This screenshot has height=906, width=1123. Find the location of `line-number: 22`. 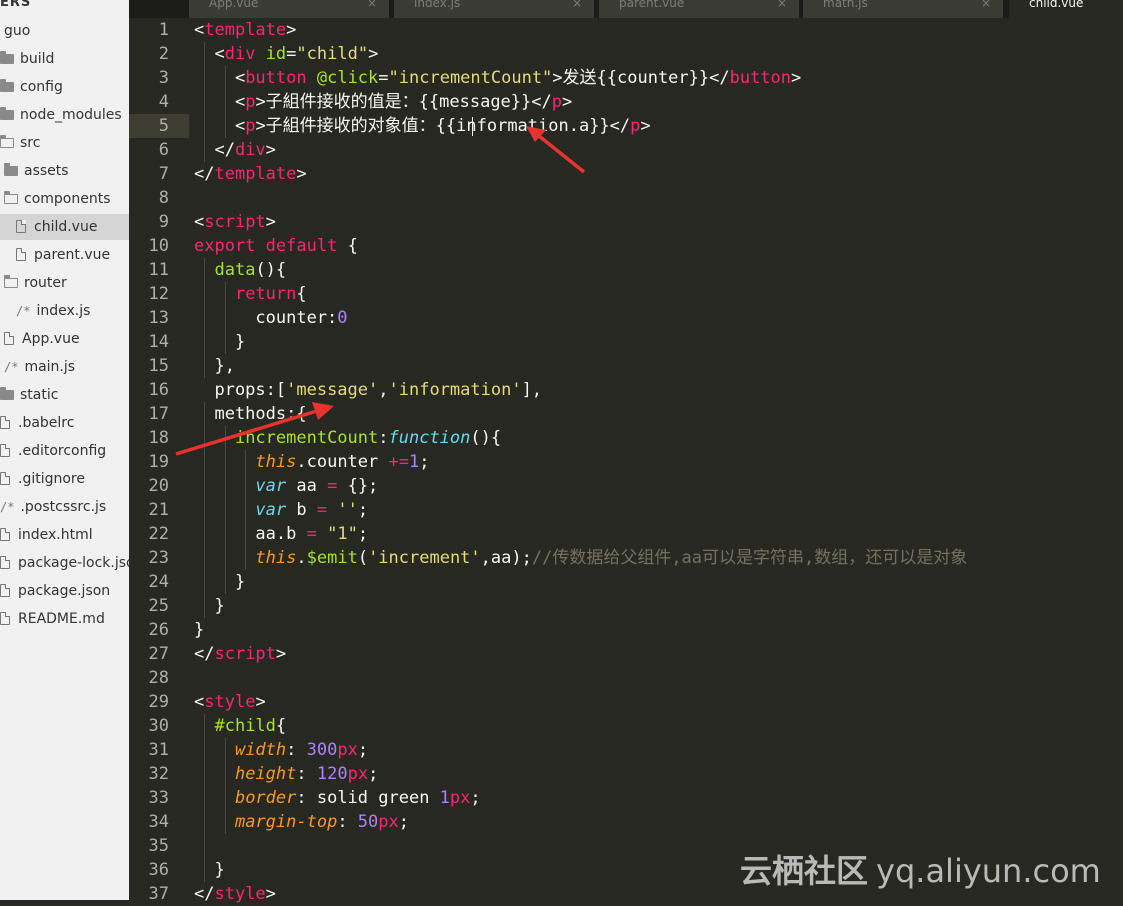

line-number: 22 is located at coordinates (158, 534).